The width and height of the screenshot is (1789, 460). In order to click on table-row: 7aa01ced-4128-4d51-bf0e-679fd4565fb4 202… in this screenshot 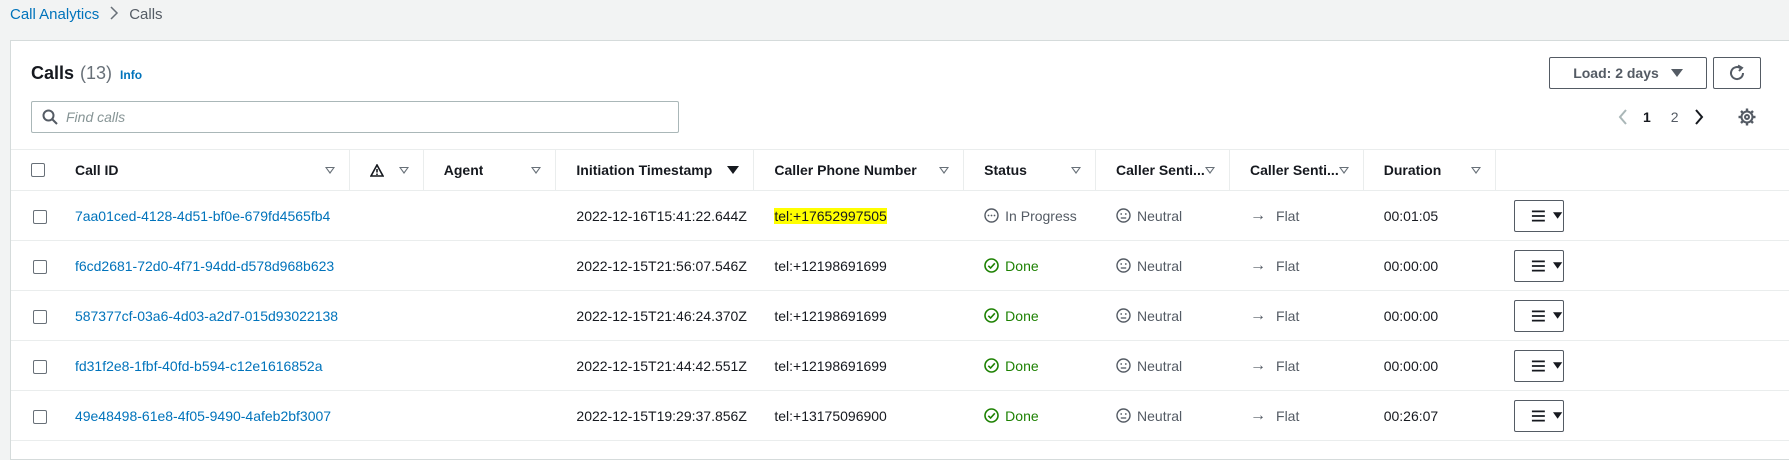, I will do `click(900, 216)`.